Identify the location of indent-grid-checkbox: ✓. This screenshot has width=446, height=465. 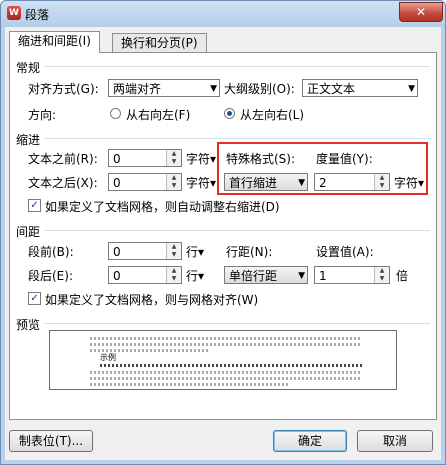
(34, 205).